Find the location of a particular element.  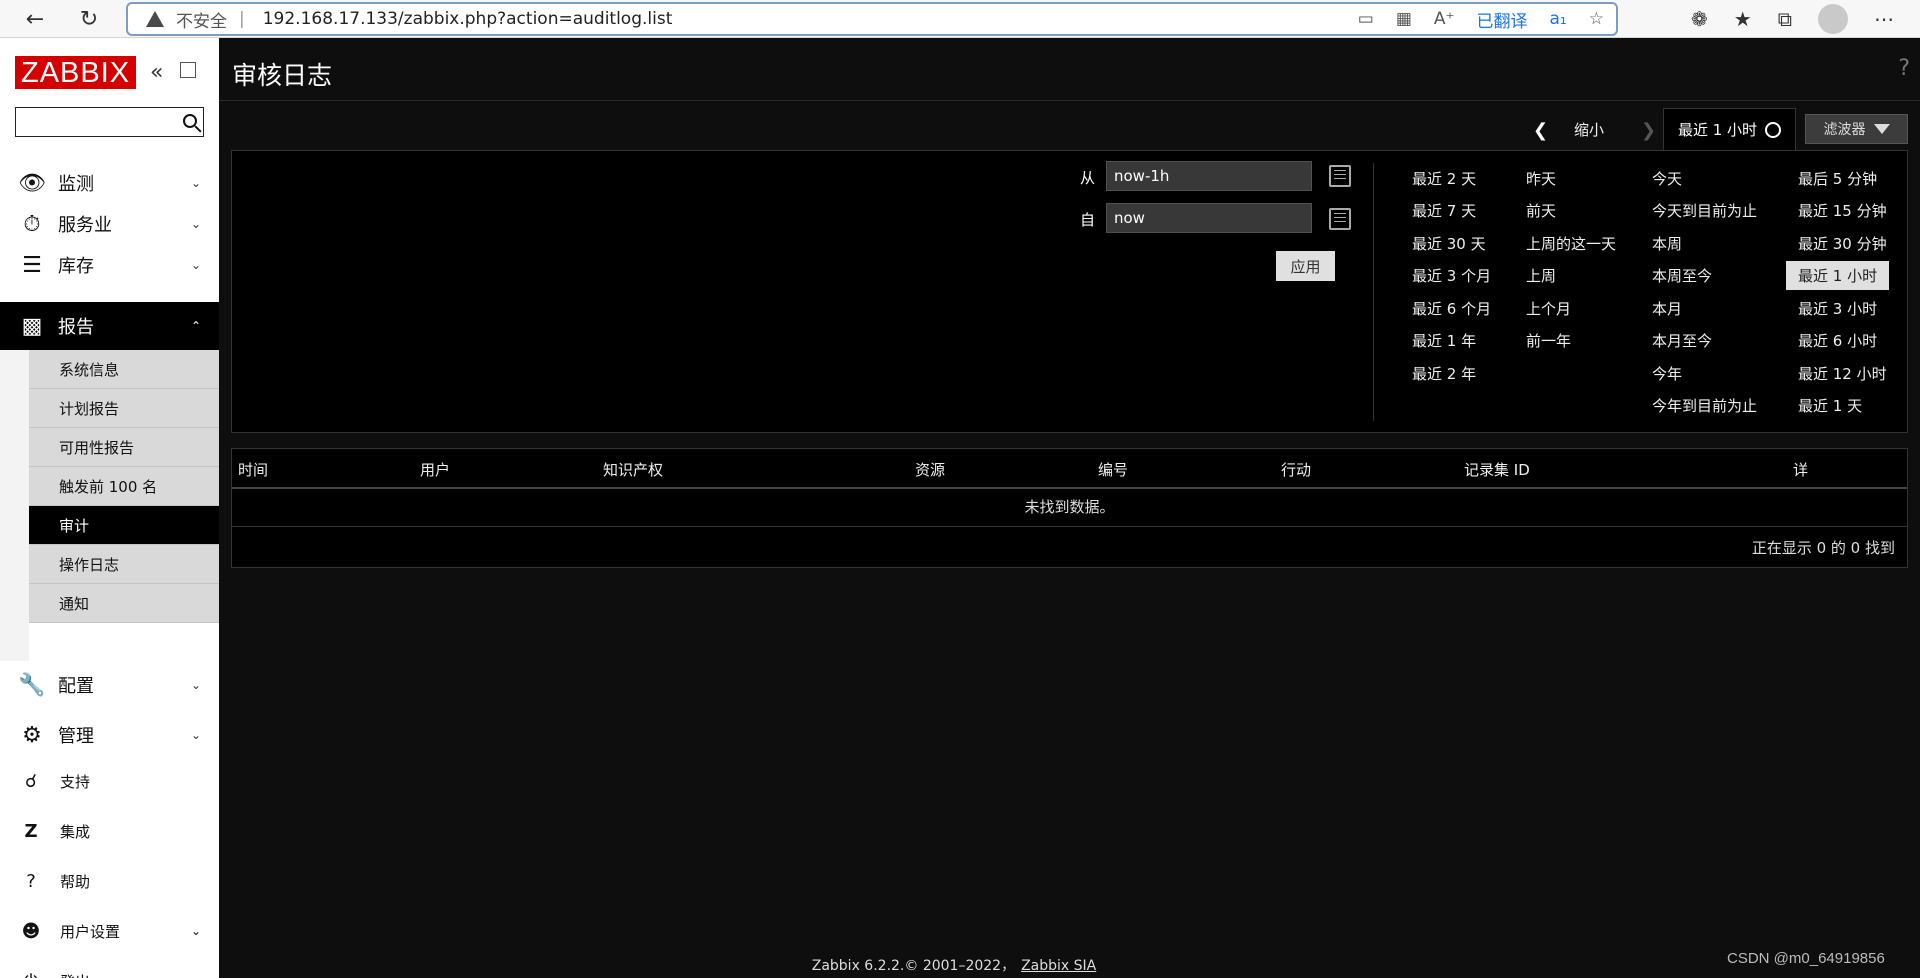

quick-range: 最近 12 小时 is located at coordinates (1842, 373).